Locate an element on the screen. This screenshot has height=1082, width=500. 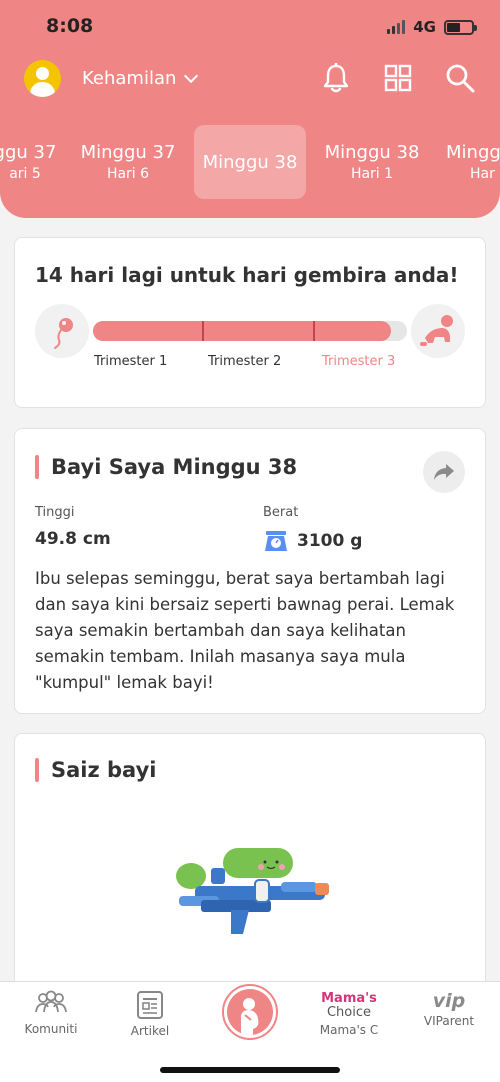
avatar is located at coordinates (42, 78).